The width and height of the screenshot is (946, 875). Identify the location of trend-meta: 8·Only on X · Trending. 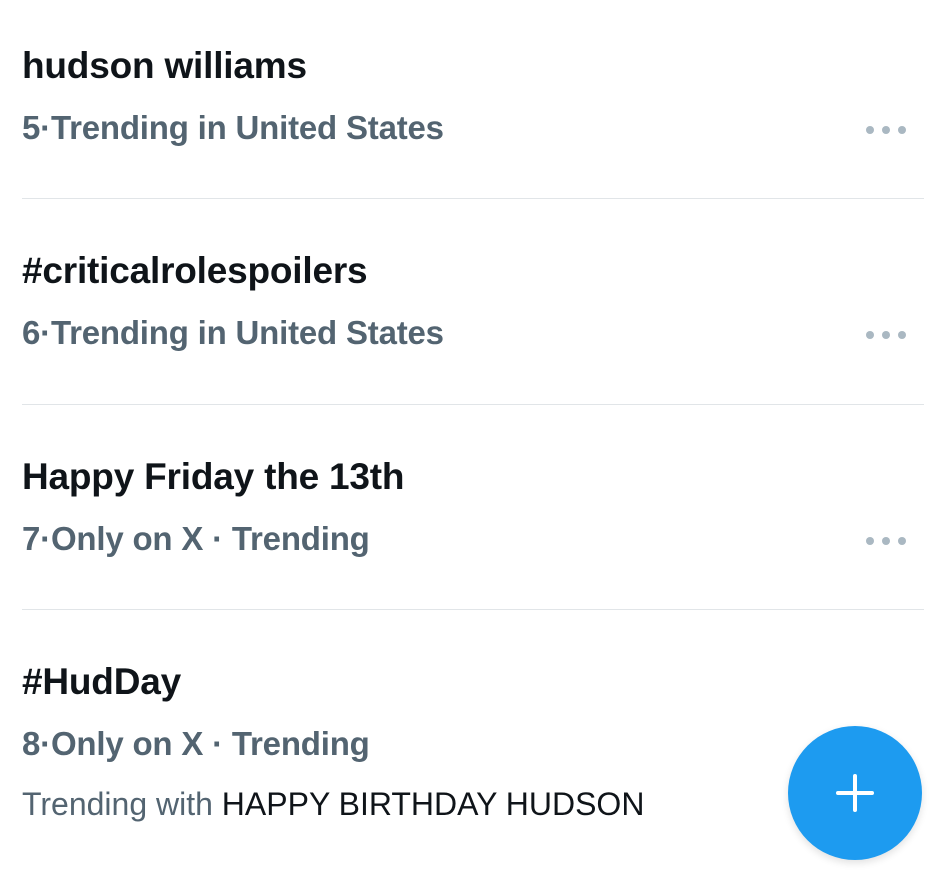
(196, 744).